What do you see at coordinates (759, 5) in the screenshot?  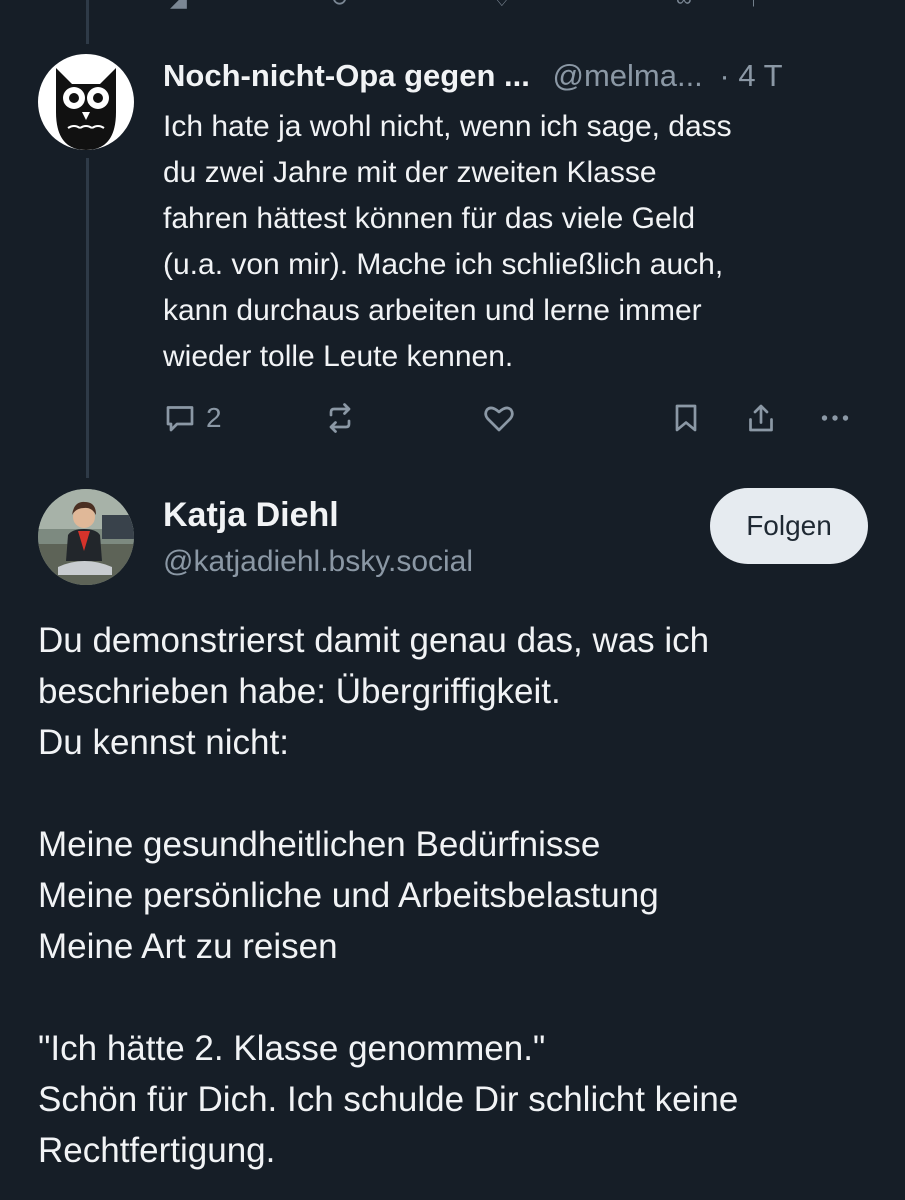 I see `share-icon: ↑` at bounding box center [759, 5].